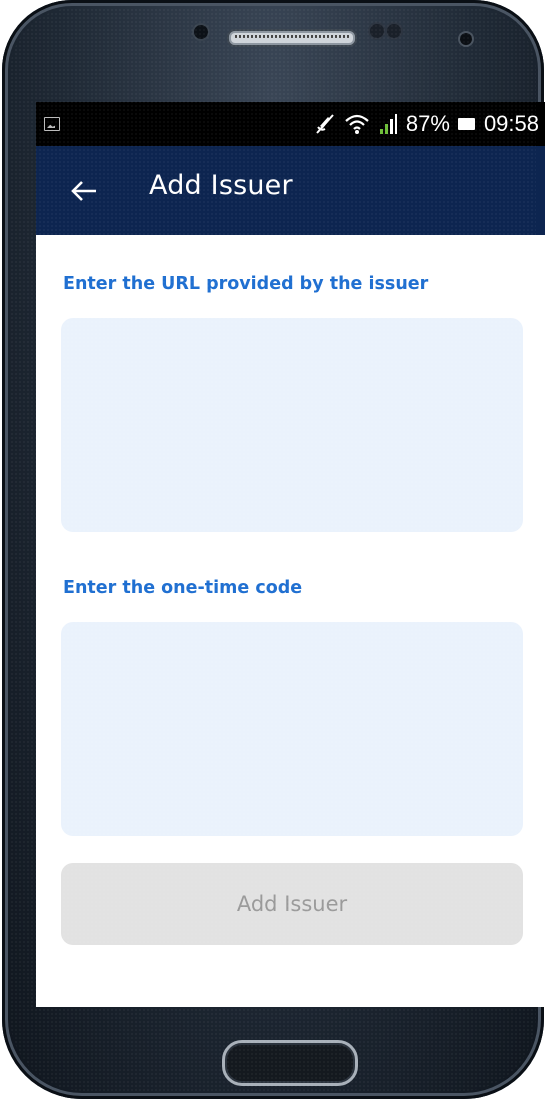 The height and width of the screenshot is (1099, 546). Describe the element at coordinates (183, 588) in the screenshot. I see `code-field-label: Enter the one-time code` at that location.